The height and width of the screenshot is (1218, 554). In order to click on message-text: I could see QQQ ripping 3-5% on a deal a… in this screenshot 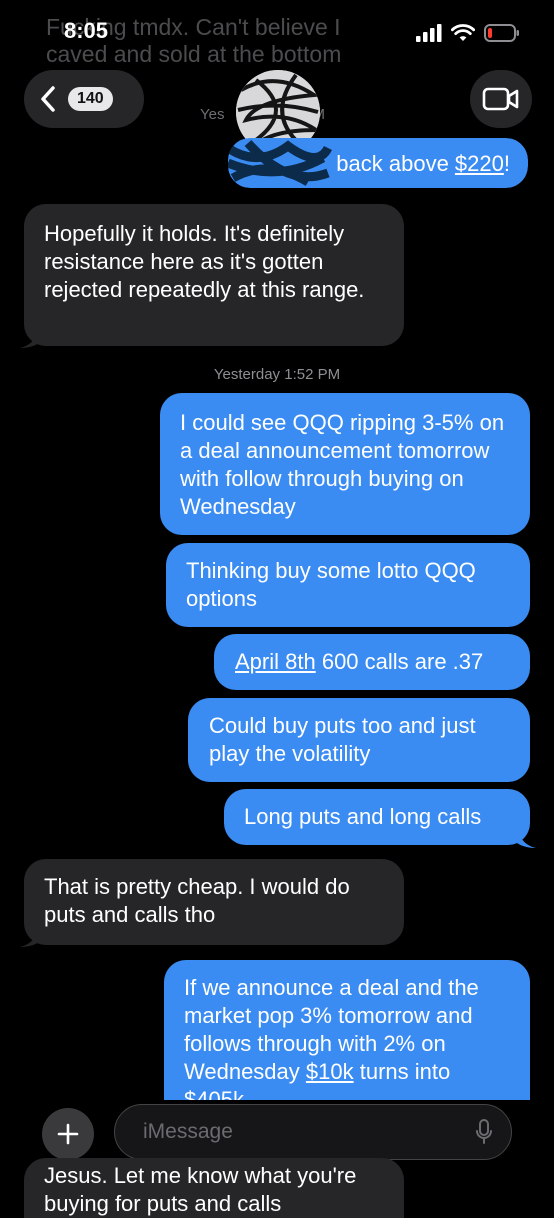, I will do `click(342, 464)`.